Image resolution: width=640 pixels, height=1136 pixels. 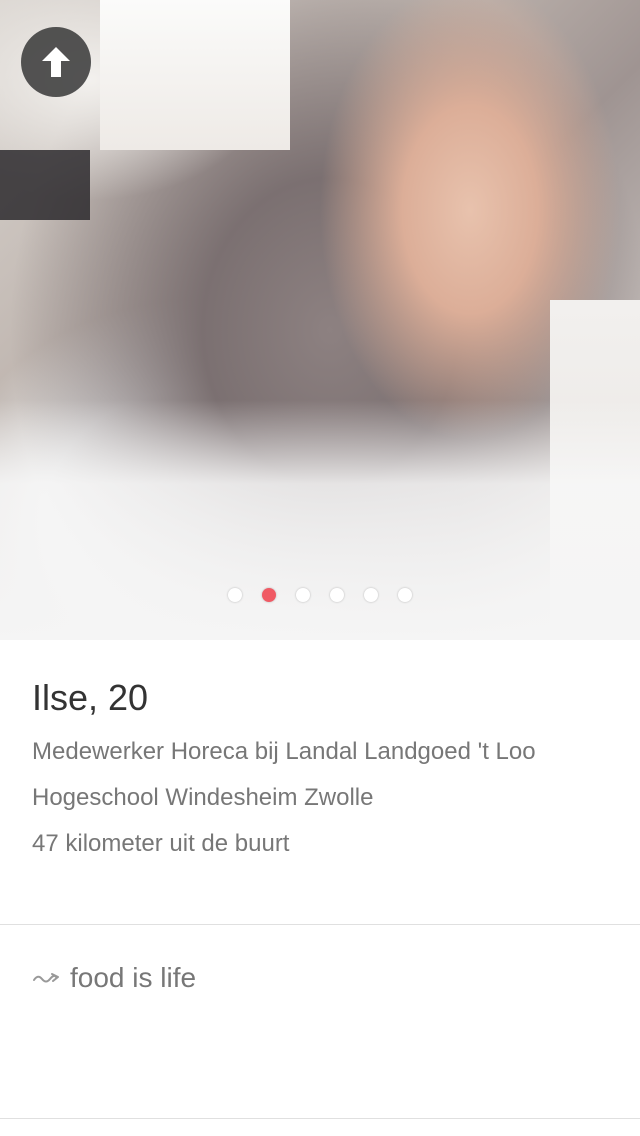 What do you see at coordinates (322, 978) in the screenshot?
I see `profile-bio: food is life` at bounding box center [322, 978].